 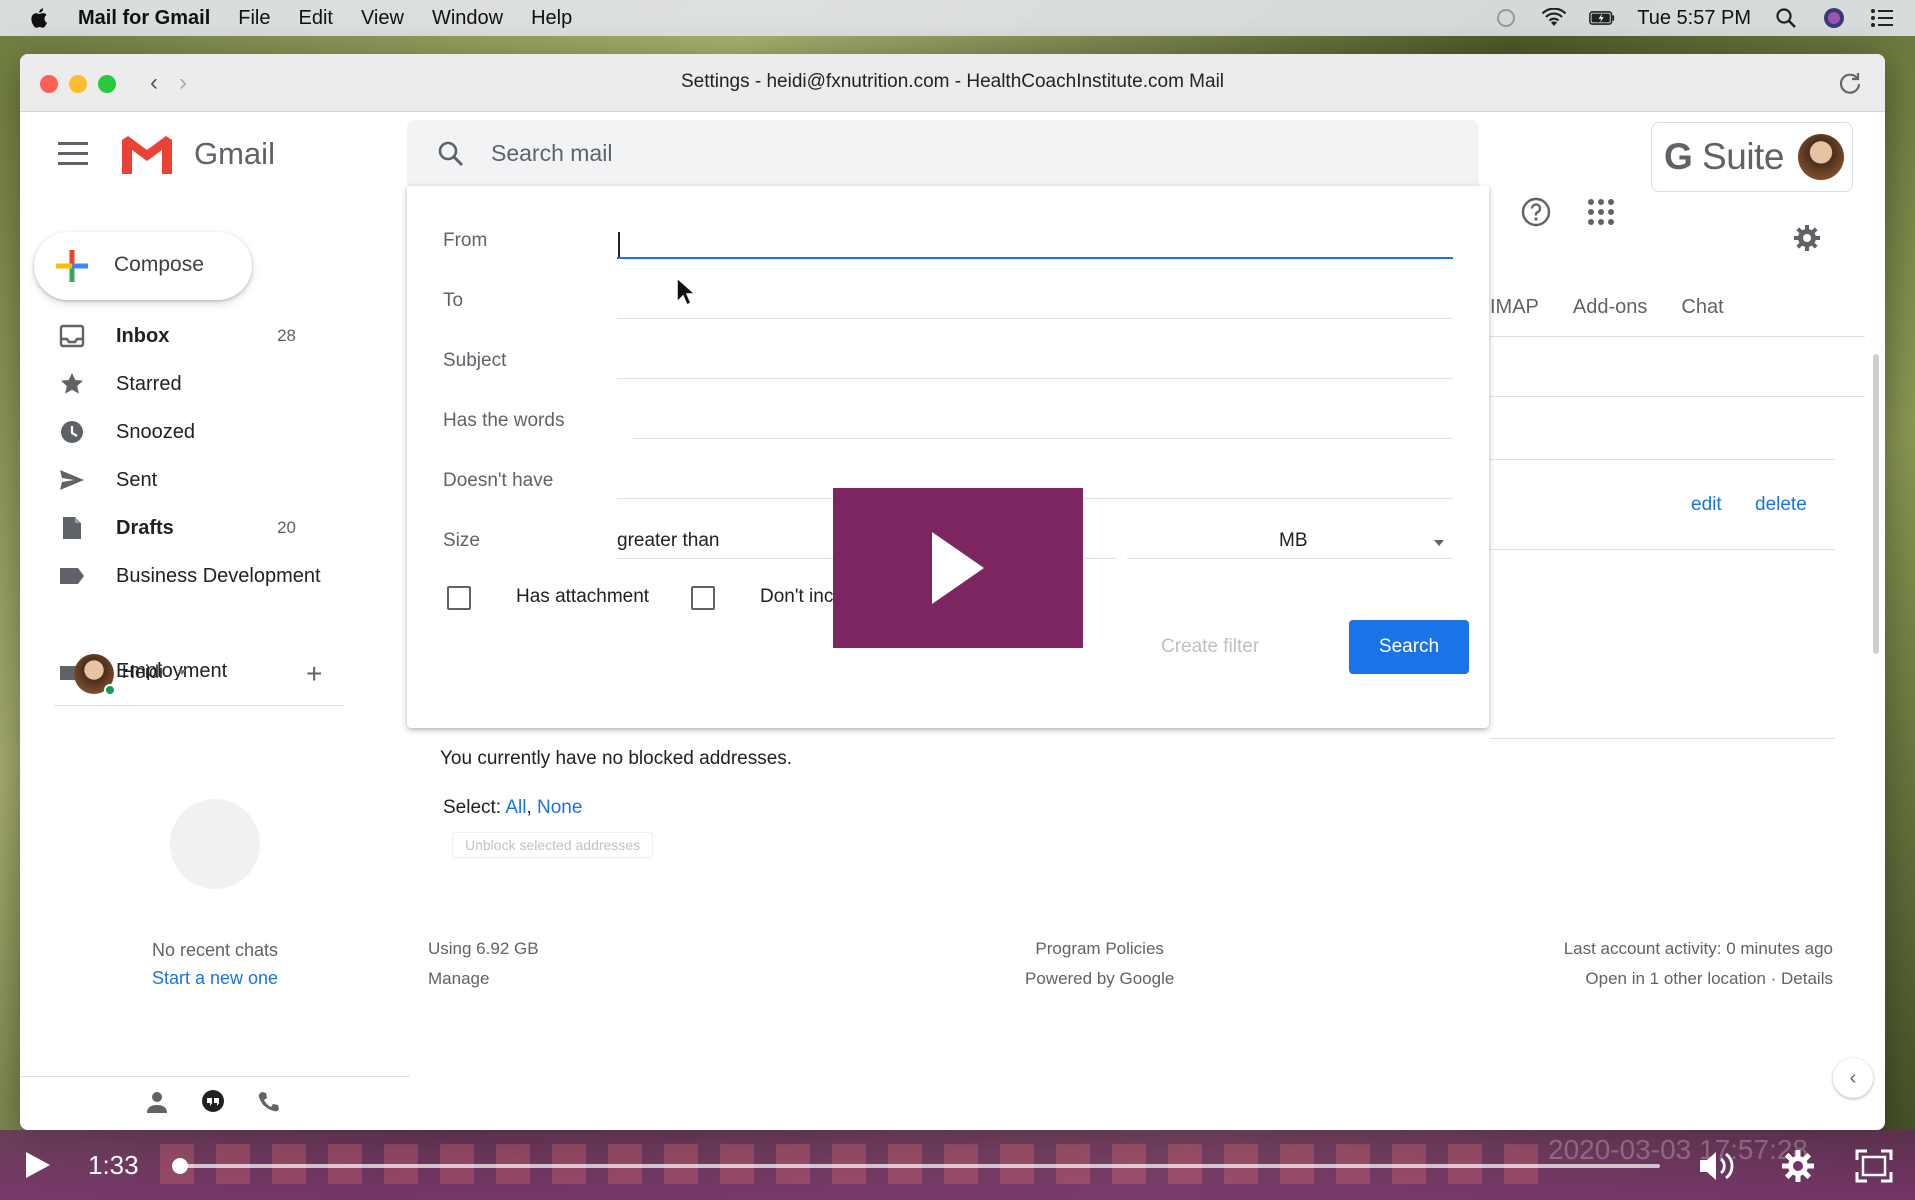 What do you see at coordinates (1035, 318) in the screenshot?
I see `to-underline` at bounding box center [1035, 318].